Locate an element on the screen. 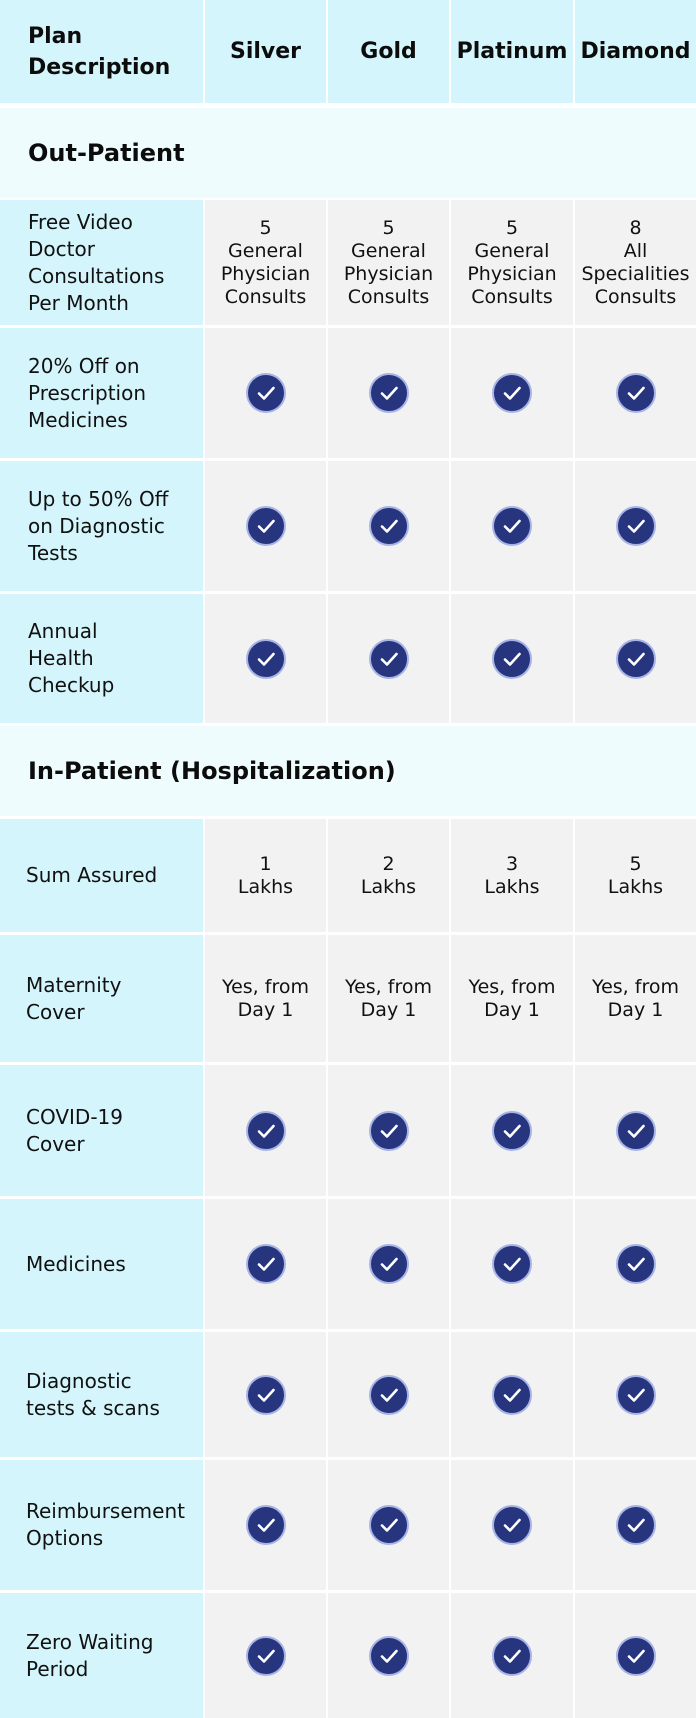  row-label-diagnostic-tests-scans: Diagnostic tests & scans is located at coordinates (101, 1394).